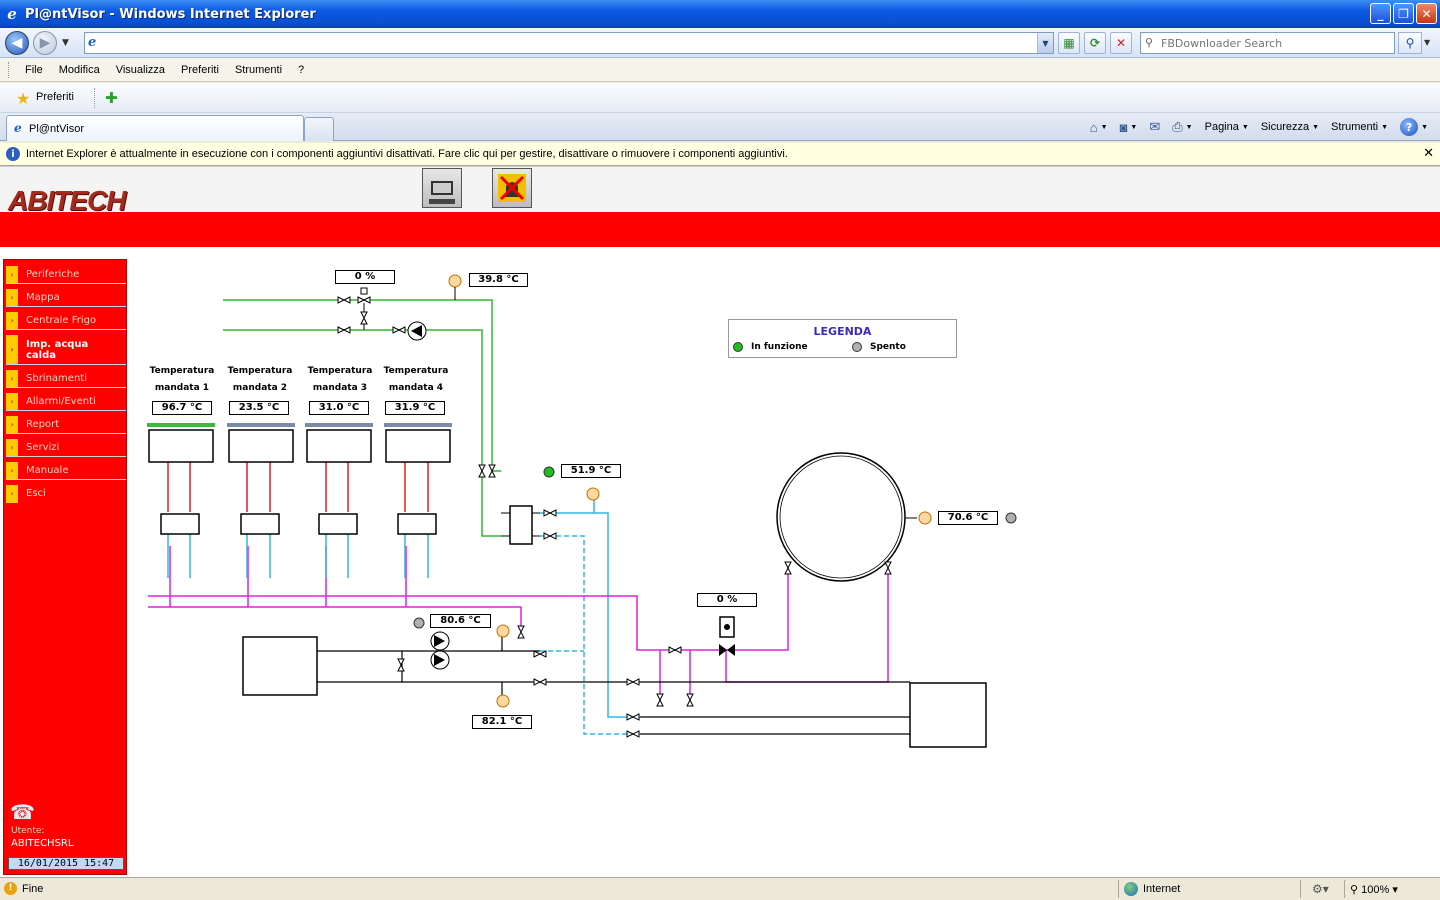 This screenshot has height=900, width=1440. What do you see at coordinates (1380, 13) in the screenshot?
I see `minimize-button: _` at bounding box center [1380, 13].